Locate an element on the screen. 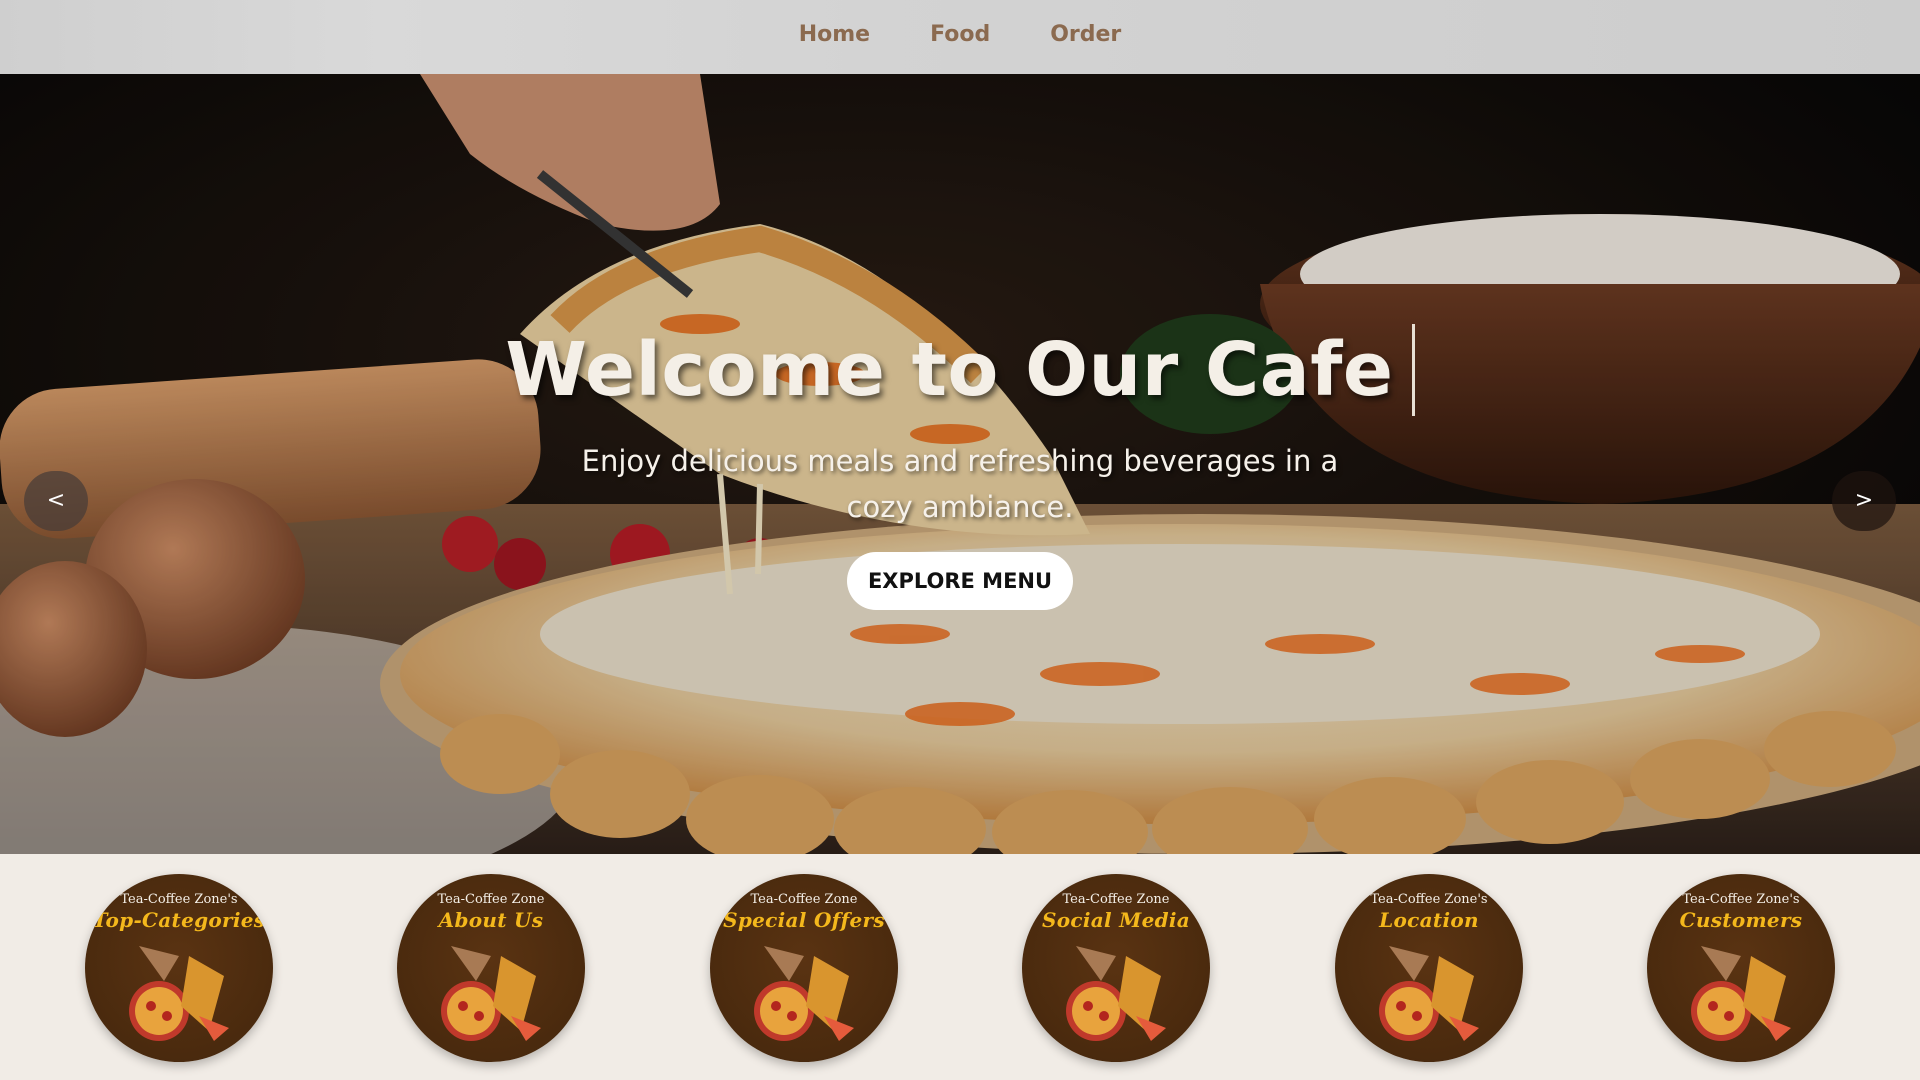  top-navbar: Home Food Order is located at coordinates (960, 37).